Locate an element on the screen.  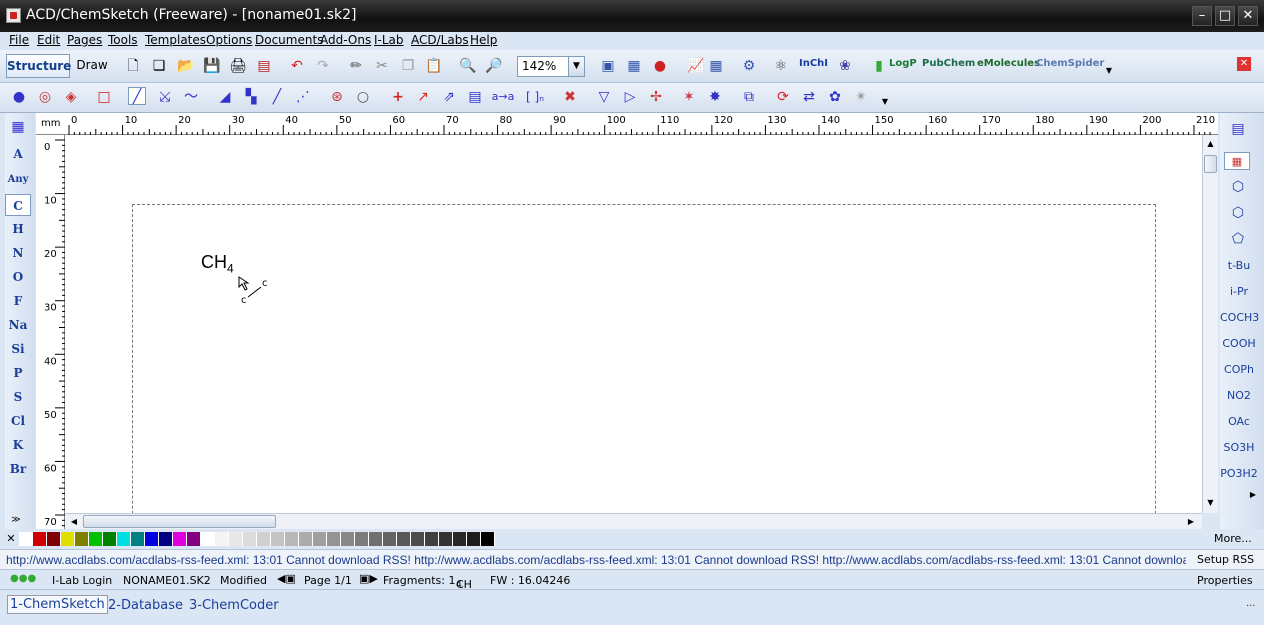
paste-icon: 📋 is located at coordinates (434, 66).